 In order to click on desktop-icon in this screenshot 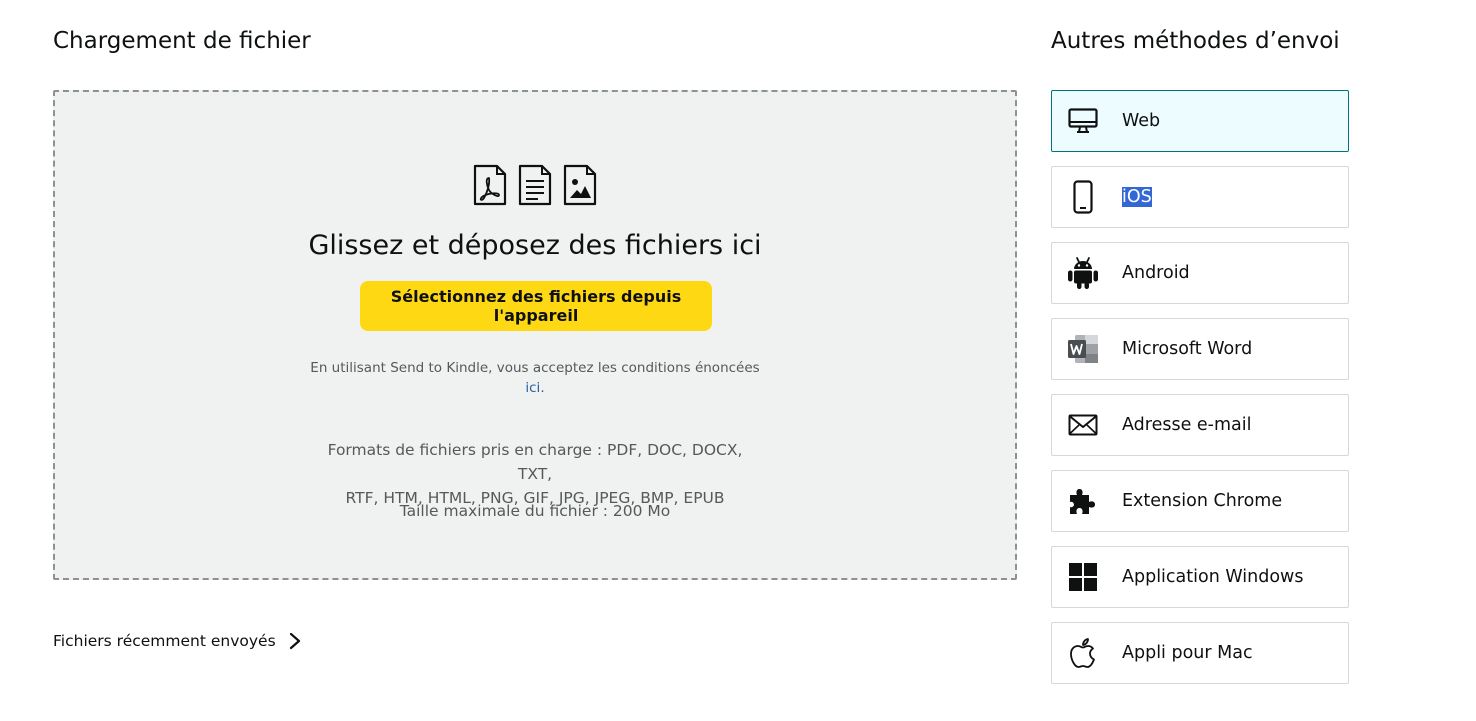, I will do `click(1083, 121)`.